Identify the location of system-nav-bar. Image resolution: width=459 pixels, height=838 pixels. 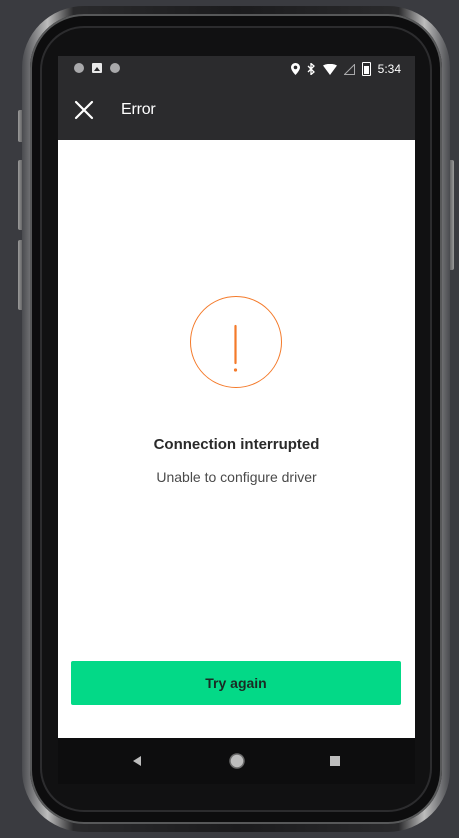
(236, 761).